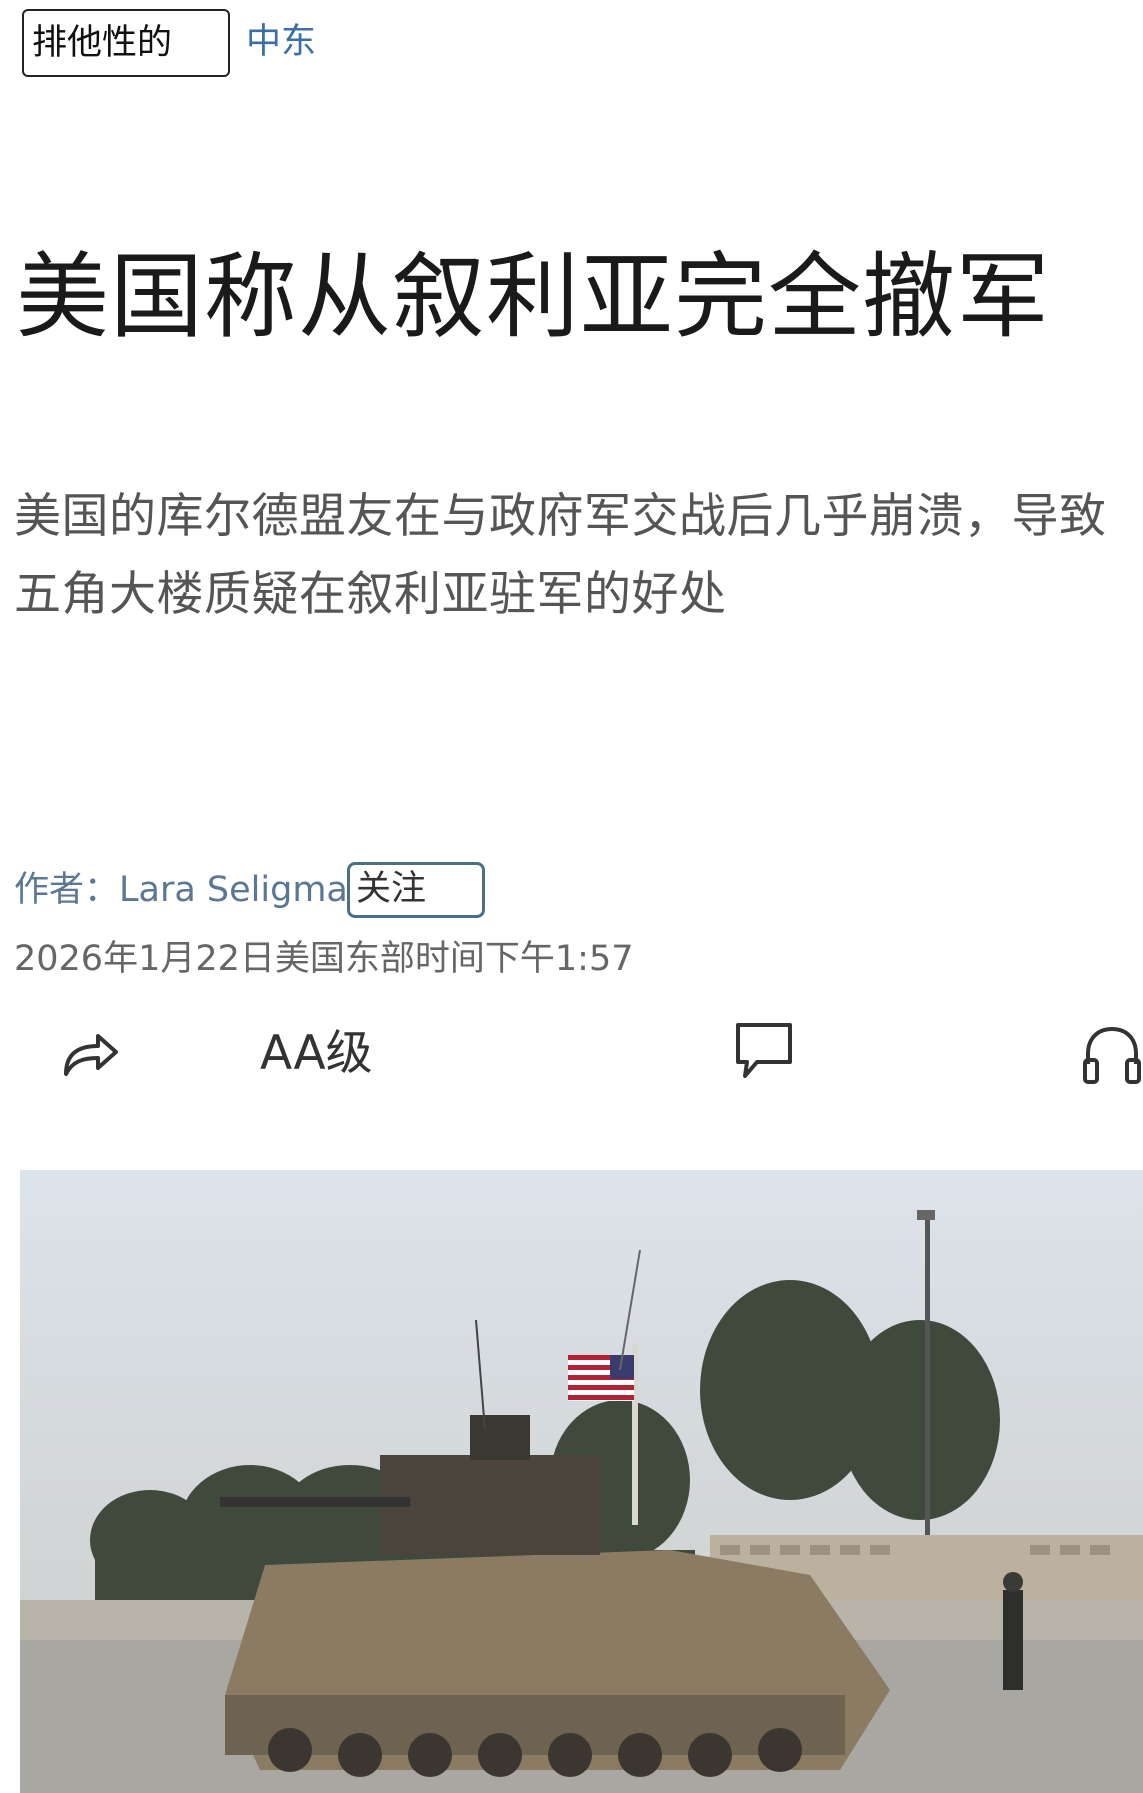 This screenshot has height=1793, width=1143. I want to click on section-link-middle-east: 中东, so click(281, 42).